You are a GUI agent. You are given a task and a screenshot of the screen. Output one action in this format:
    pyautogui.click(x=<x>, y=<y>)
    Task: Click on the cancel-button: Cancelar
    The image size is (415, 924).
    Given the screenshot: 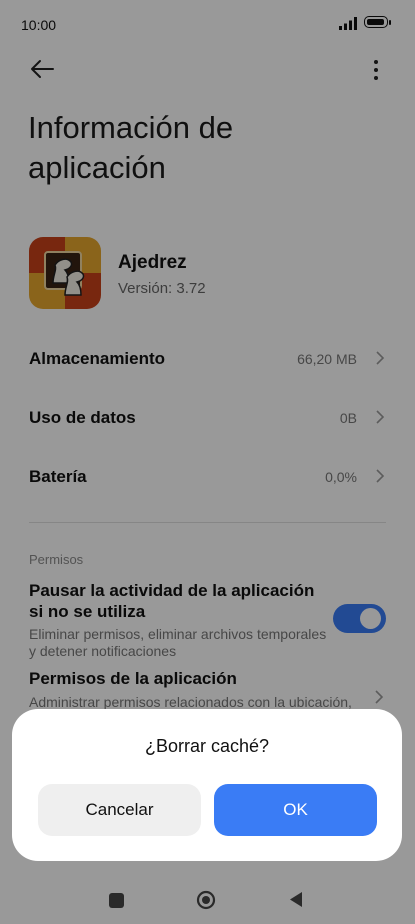 What is the action you would take?
    pyautogui.click(x=119, y=810)
    